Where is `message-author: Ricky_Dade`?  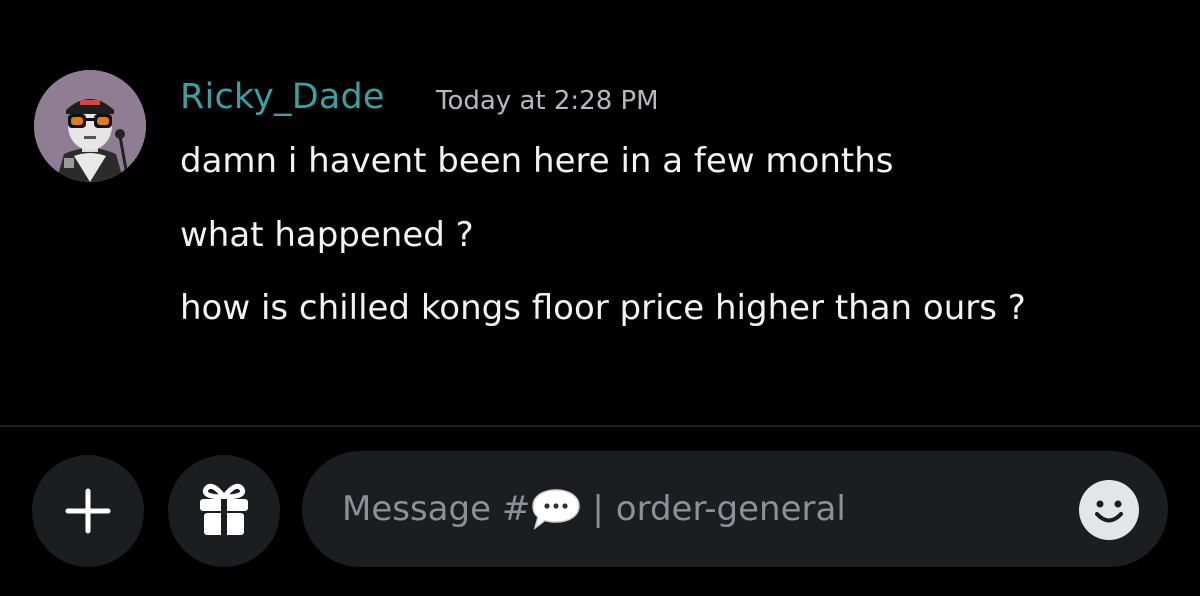
message-author: Ricky_Dade is located at coordinates (282, 97).